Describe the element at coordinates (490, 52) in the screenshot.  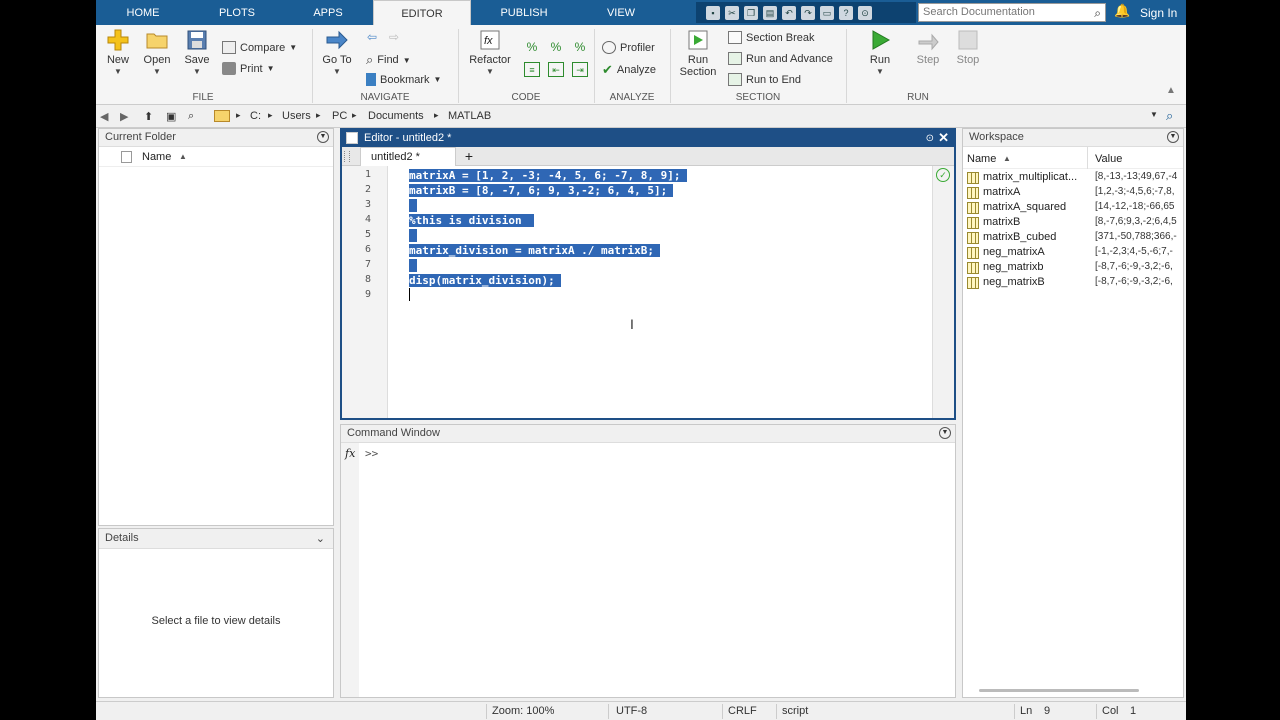
I see `refactor-button: fx Refactor ▼` at that location.